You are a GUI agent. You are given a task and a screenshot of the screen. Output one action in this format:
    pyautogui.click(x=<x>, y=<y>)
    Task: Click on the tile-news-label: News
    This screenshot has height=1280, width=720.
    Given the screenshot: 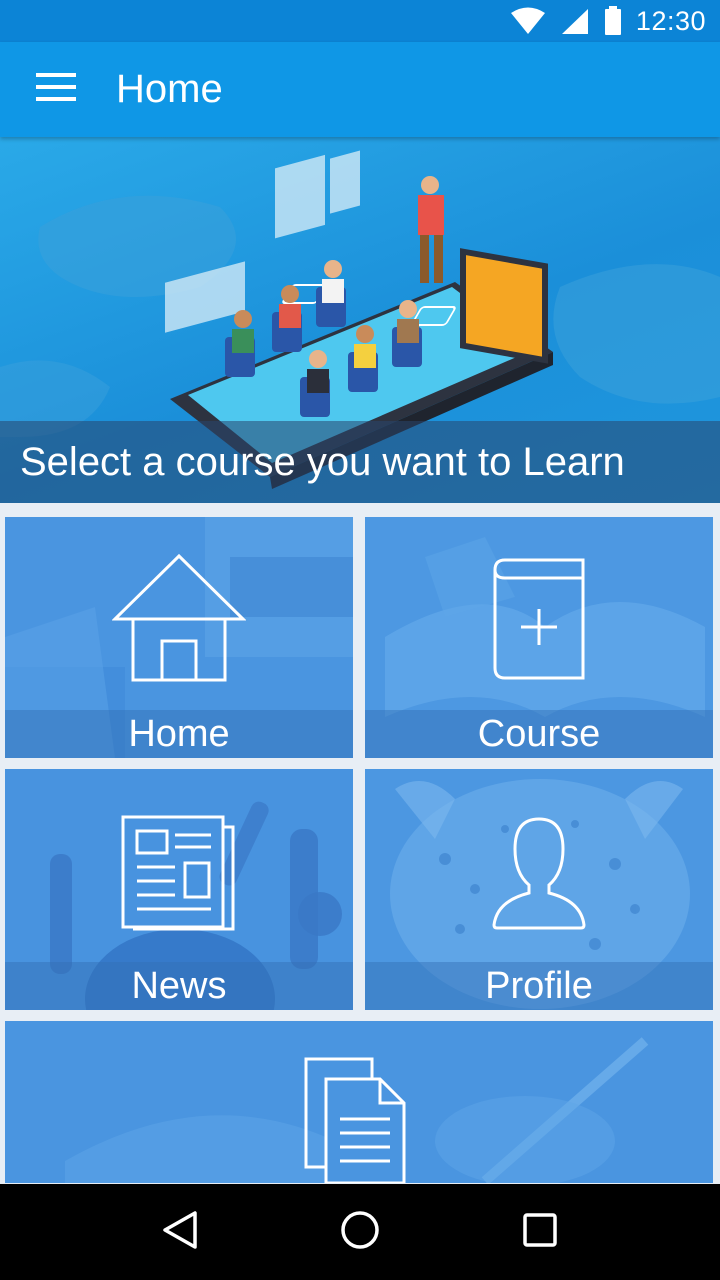 What is the action you would take?
    pyautogui.click(x=179, y=986)
    